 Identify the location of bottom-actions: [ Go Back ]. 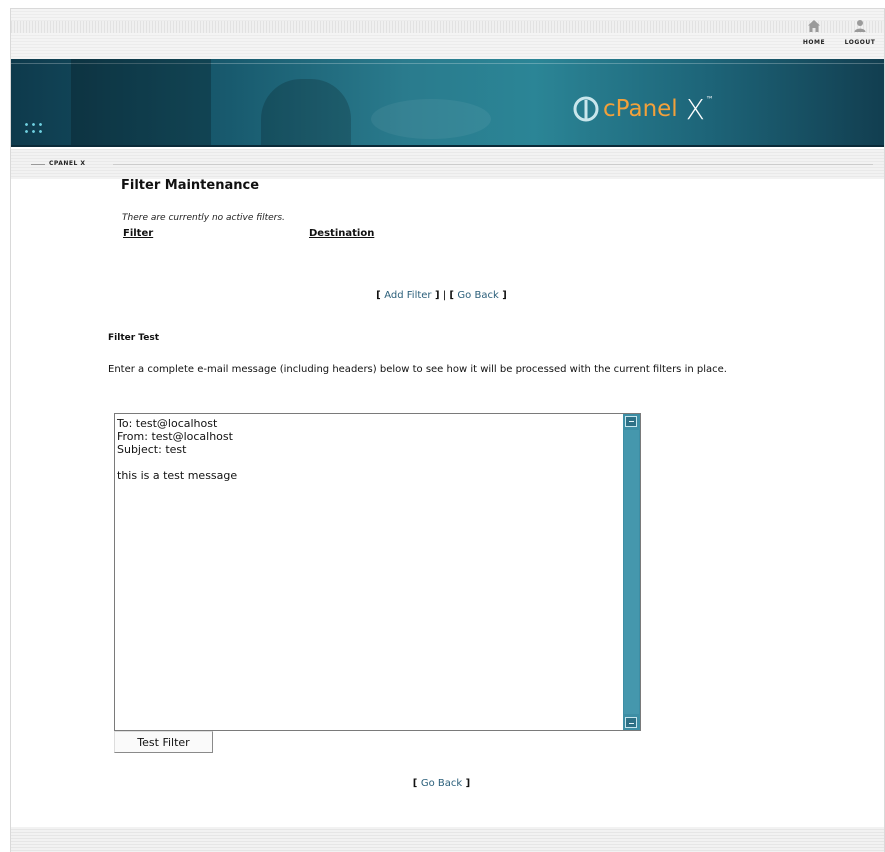
(441, 783).